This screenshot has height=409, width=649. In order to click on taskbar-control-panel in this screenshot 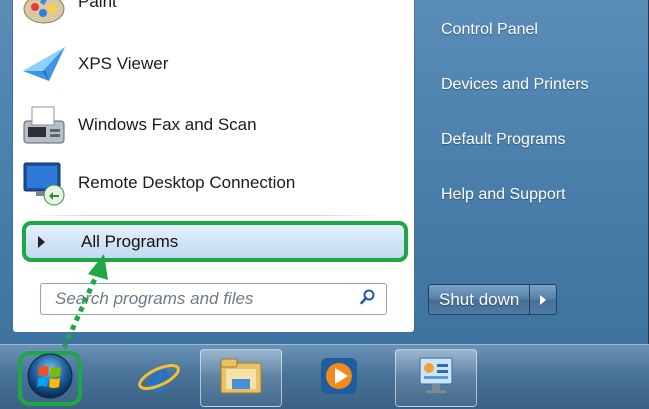, I will do `click(436, 378)`.